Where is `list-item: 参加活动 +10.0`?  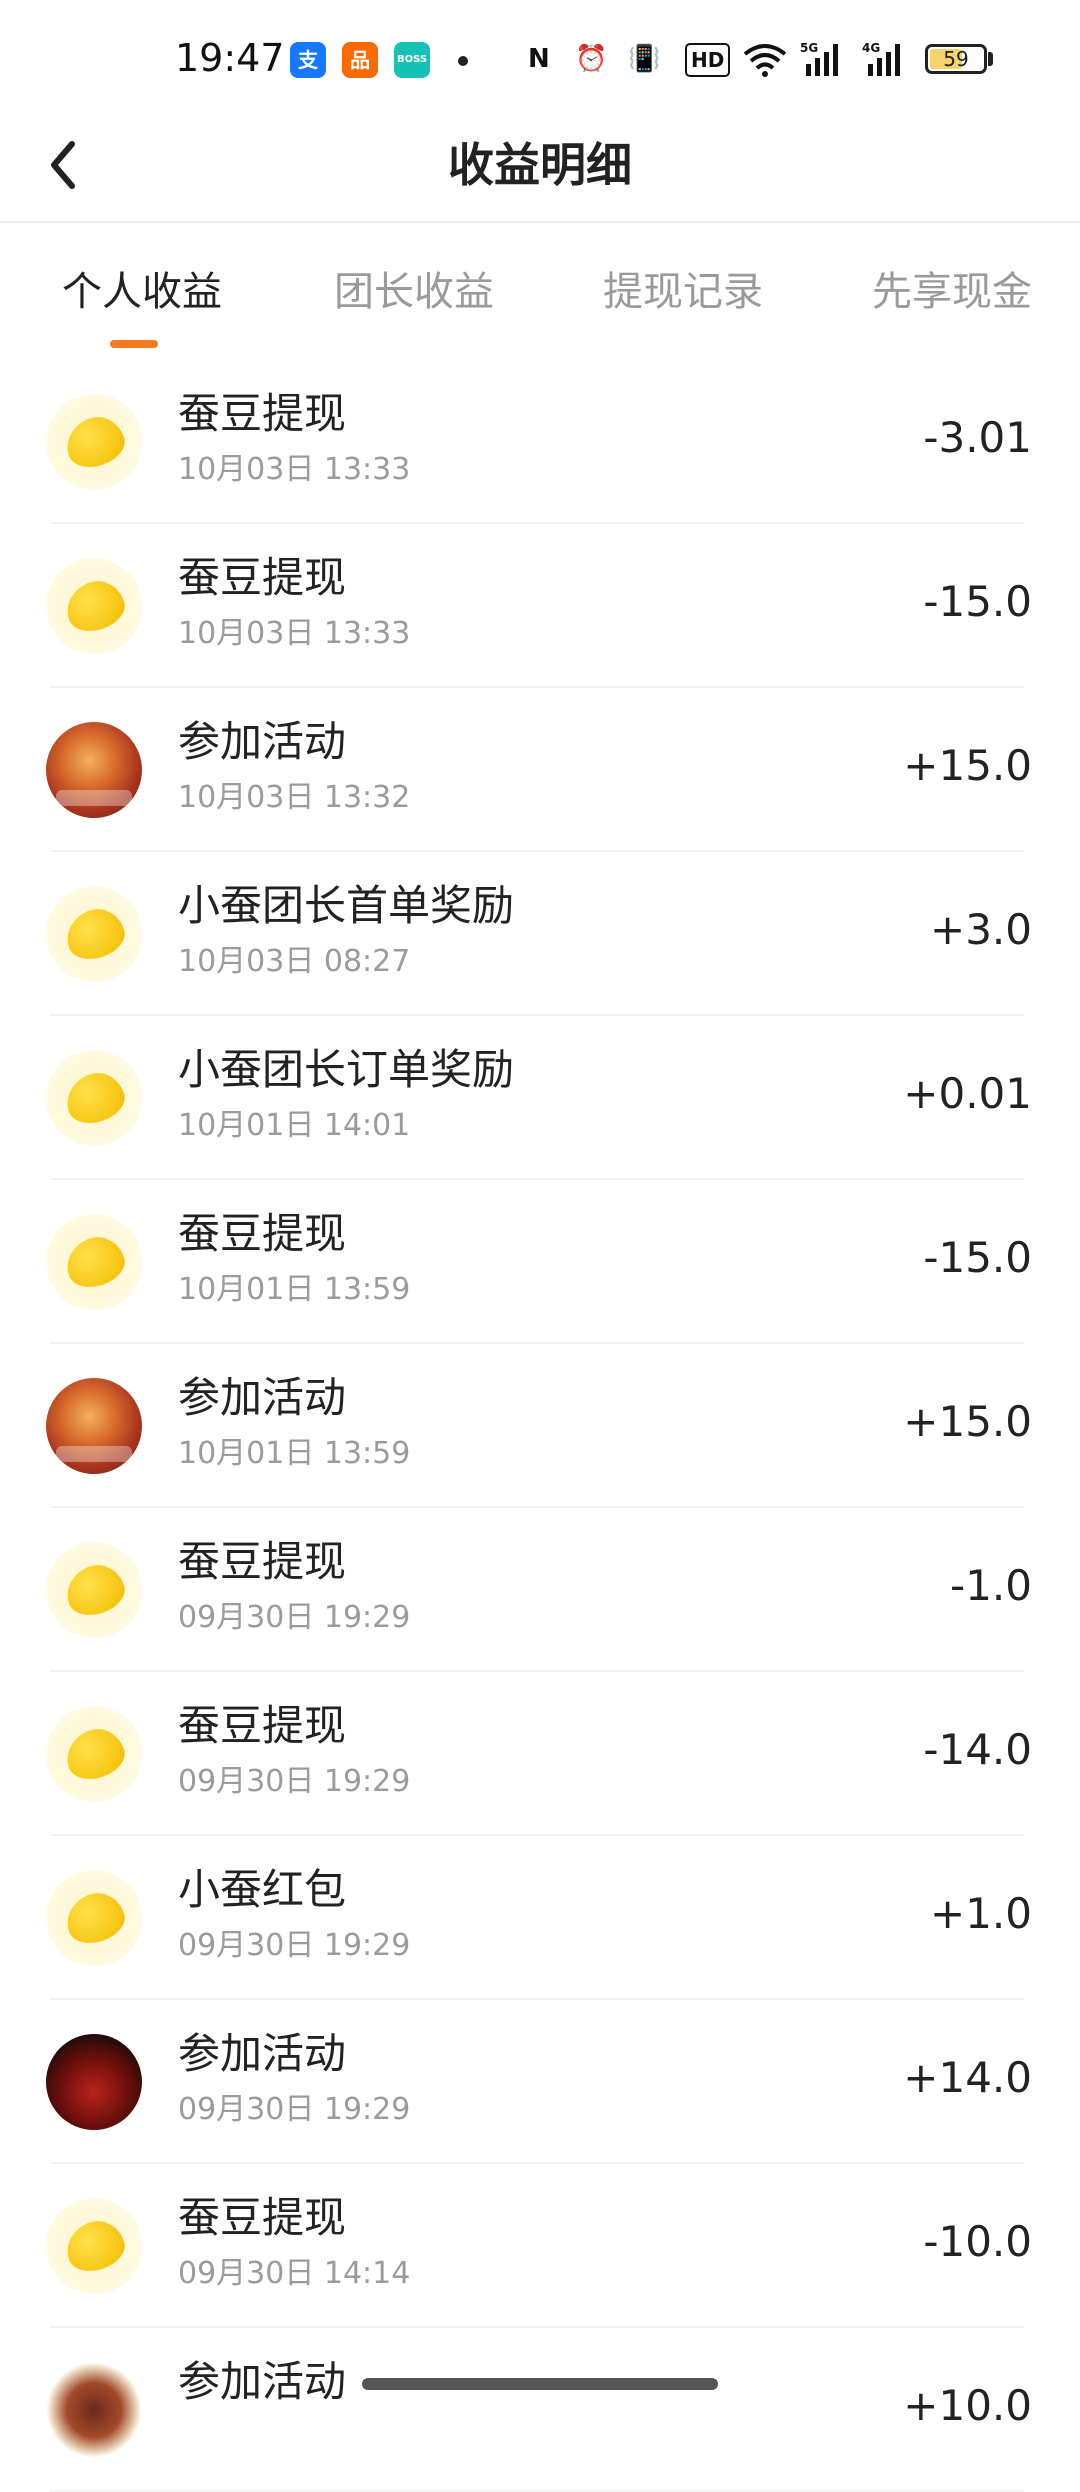
list-item: 参加活动 +10.0 is located at coordinates (540, 2410).